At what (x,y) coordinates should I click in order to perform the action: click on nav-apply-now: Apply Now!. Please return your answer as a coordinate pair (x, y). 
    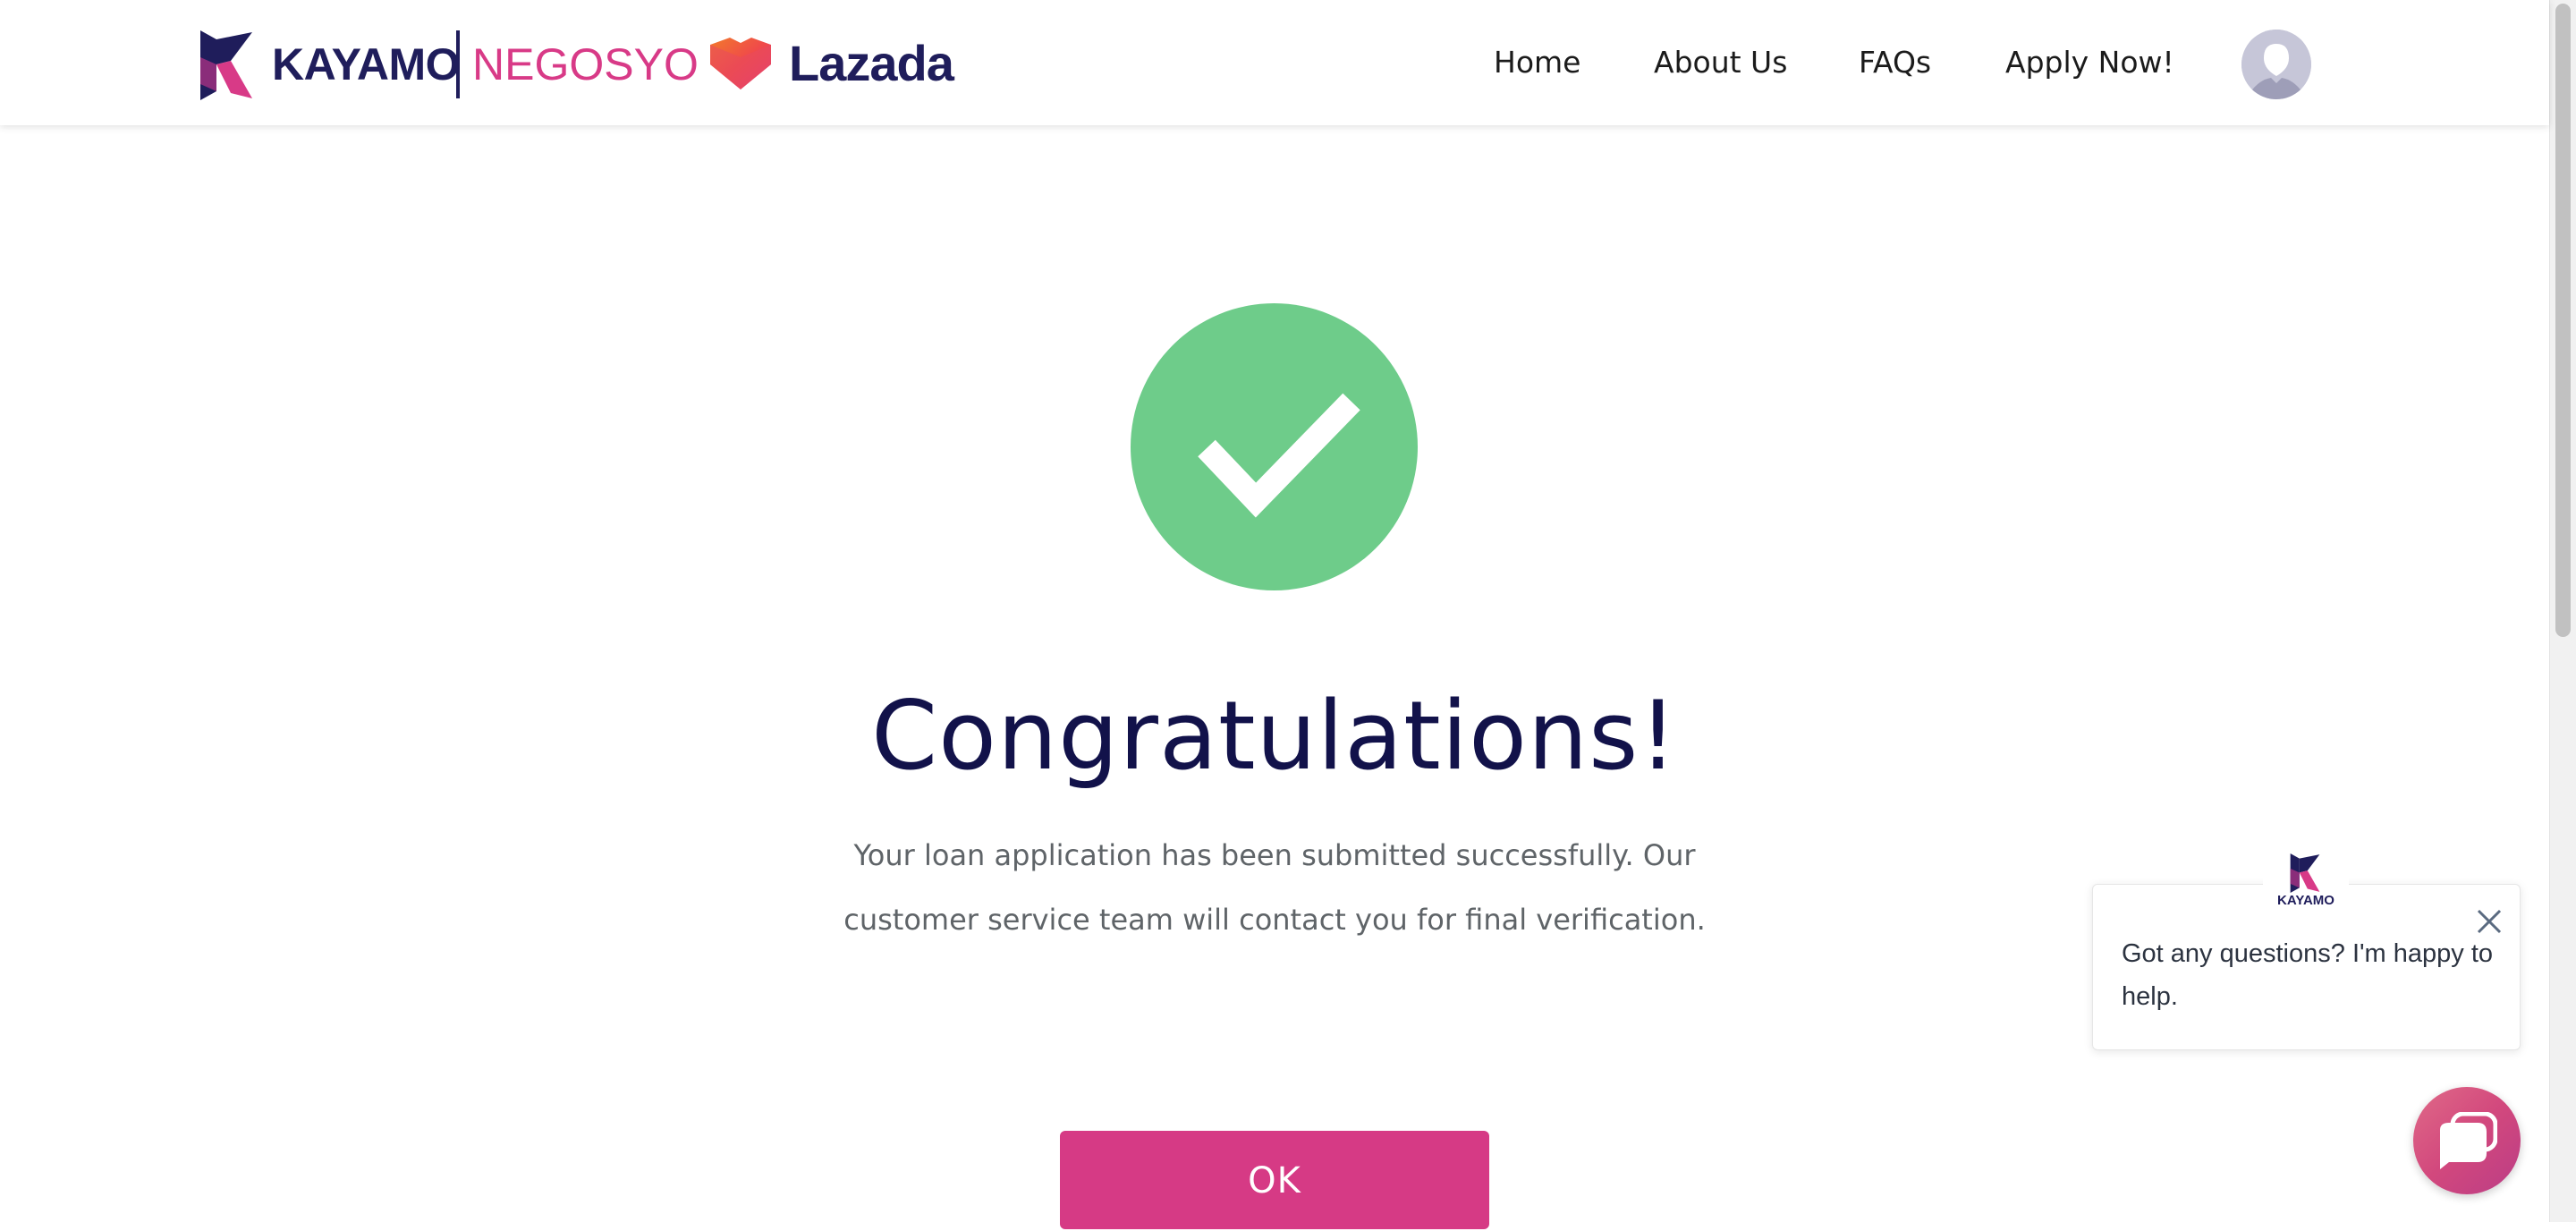
    Looking at the image, I should click on (2089, 62).